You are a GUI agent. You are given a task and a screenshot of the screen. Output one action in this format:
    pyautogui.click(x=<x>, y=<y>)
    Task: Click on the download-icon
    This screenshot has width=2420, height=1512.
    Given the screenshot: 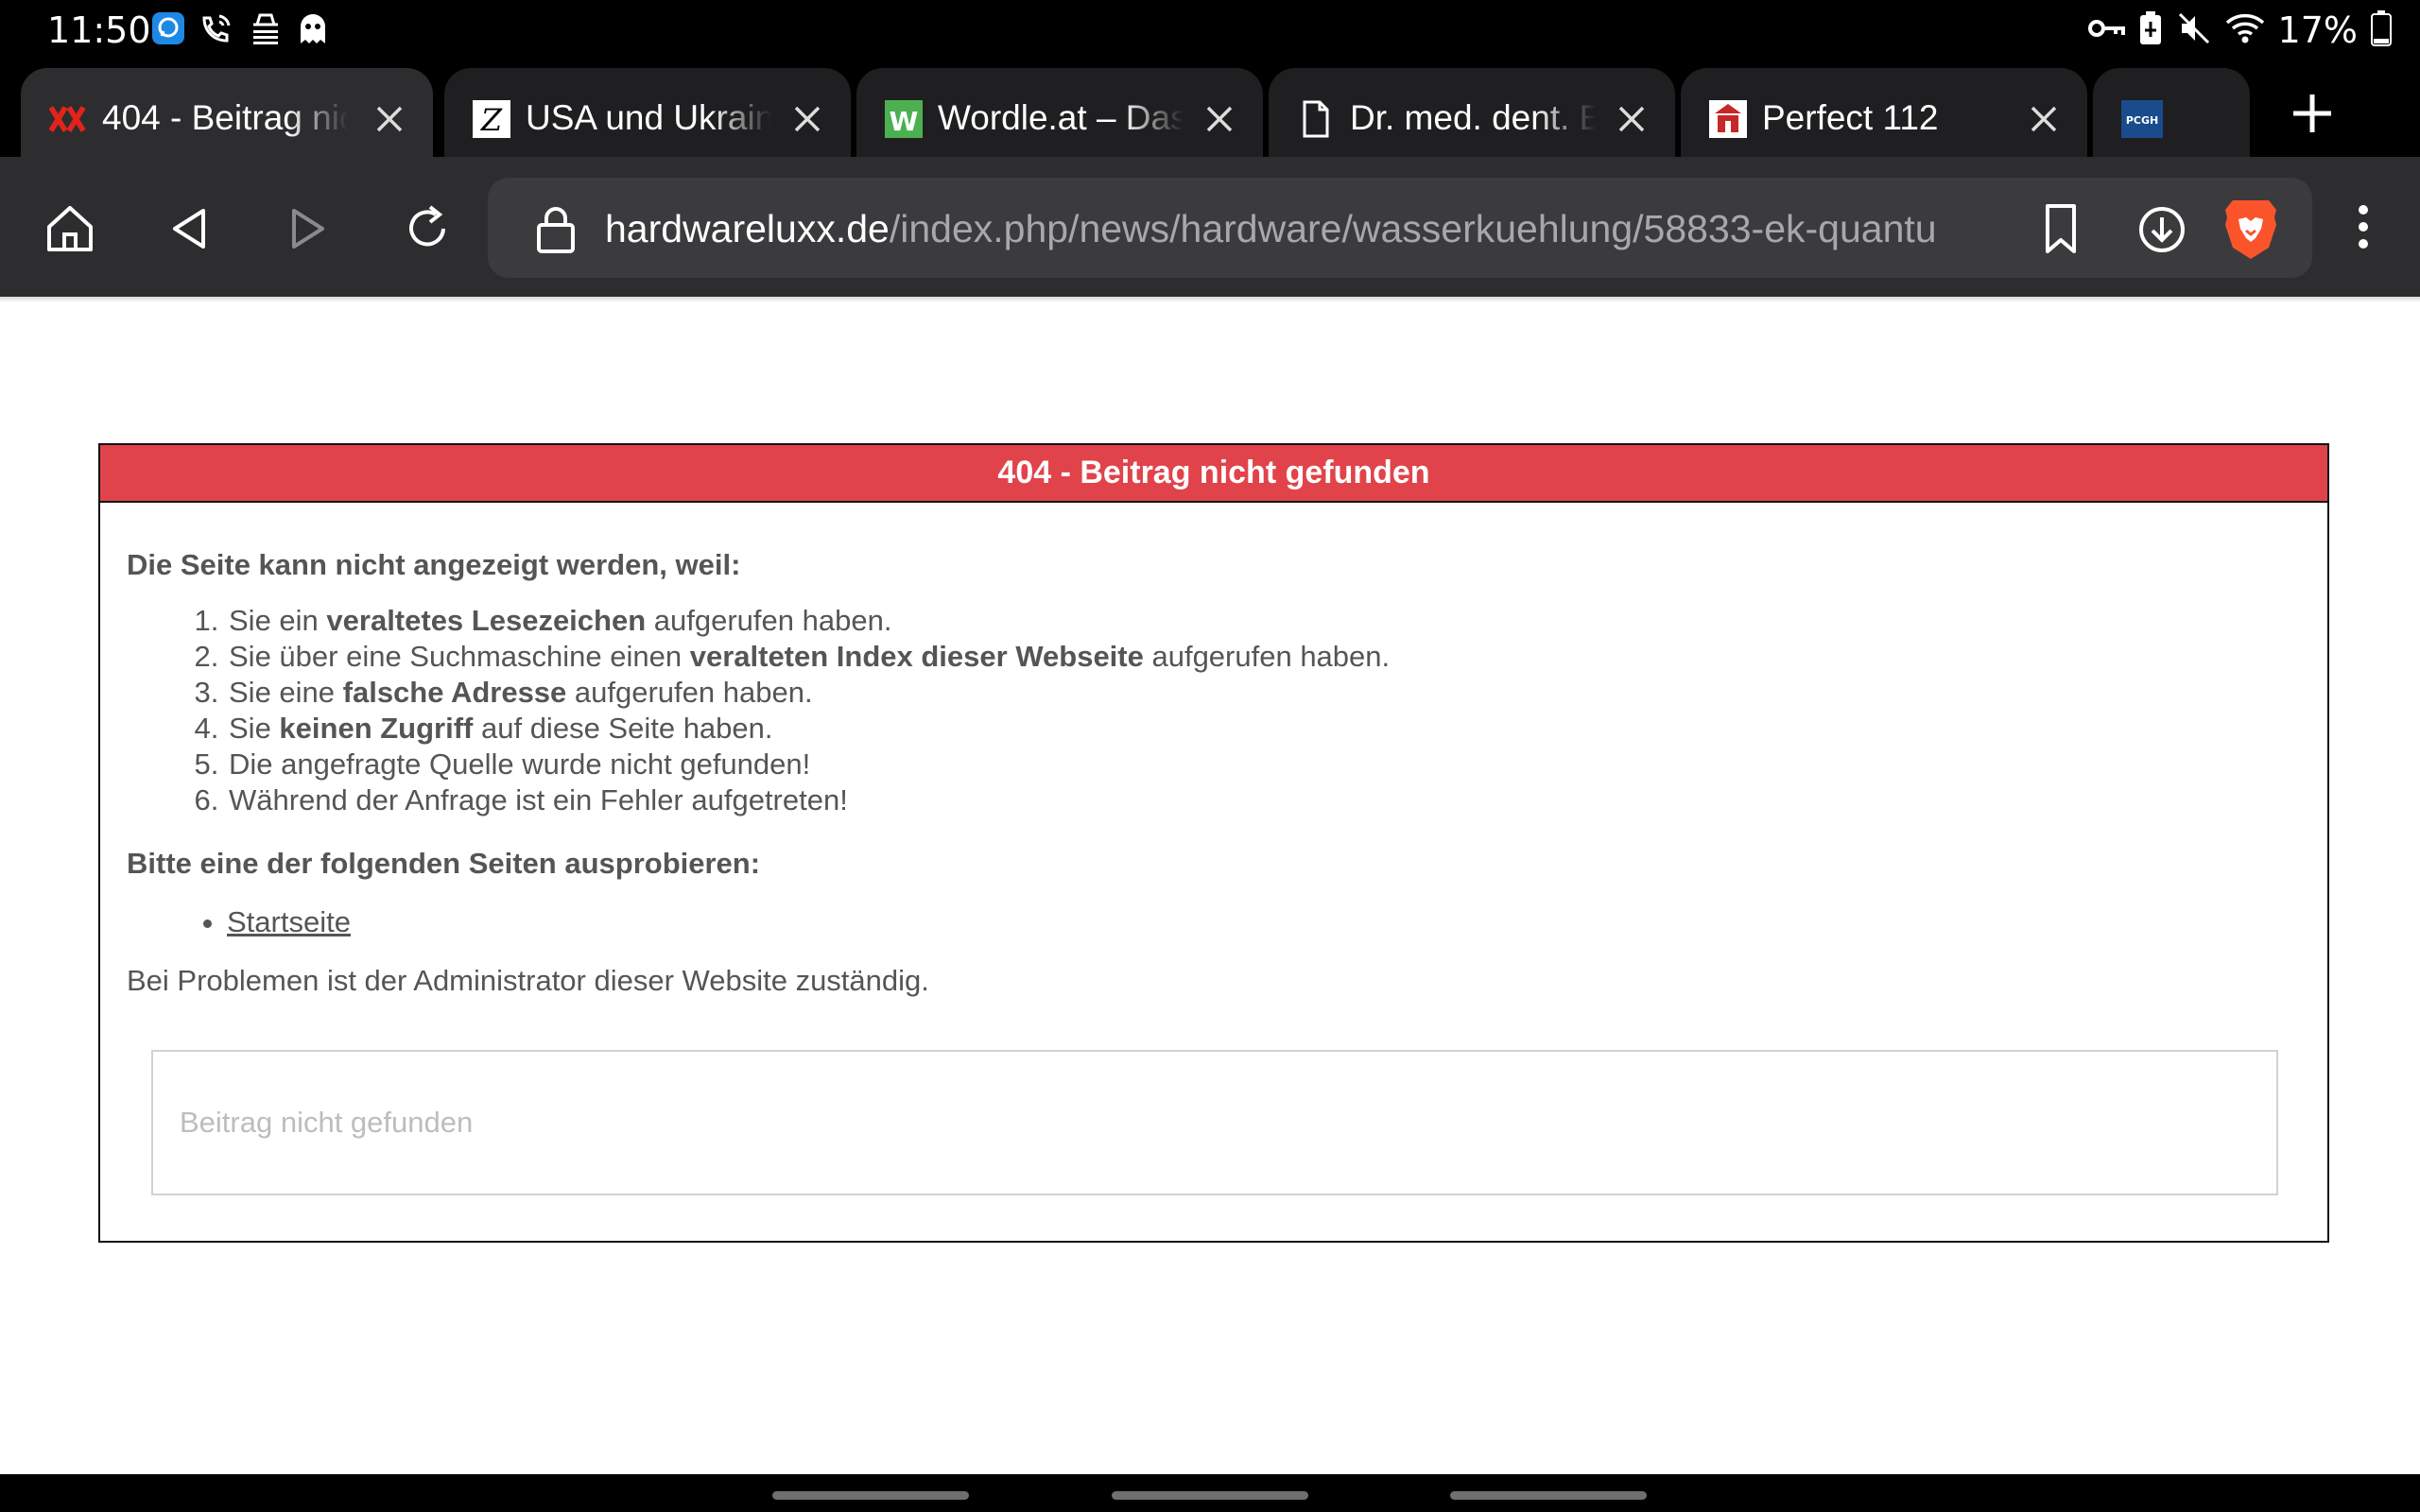 What is the action you would take?
    pyautogui.click(x=2161, y=229)
    